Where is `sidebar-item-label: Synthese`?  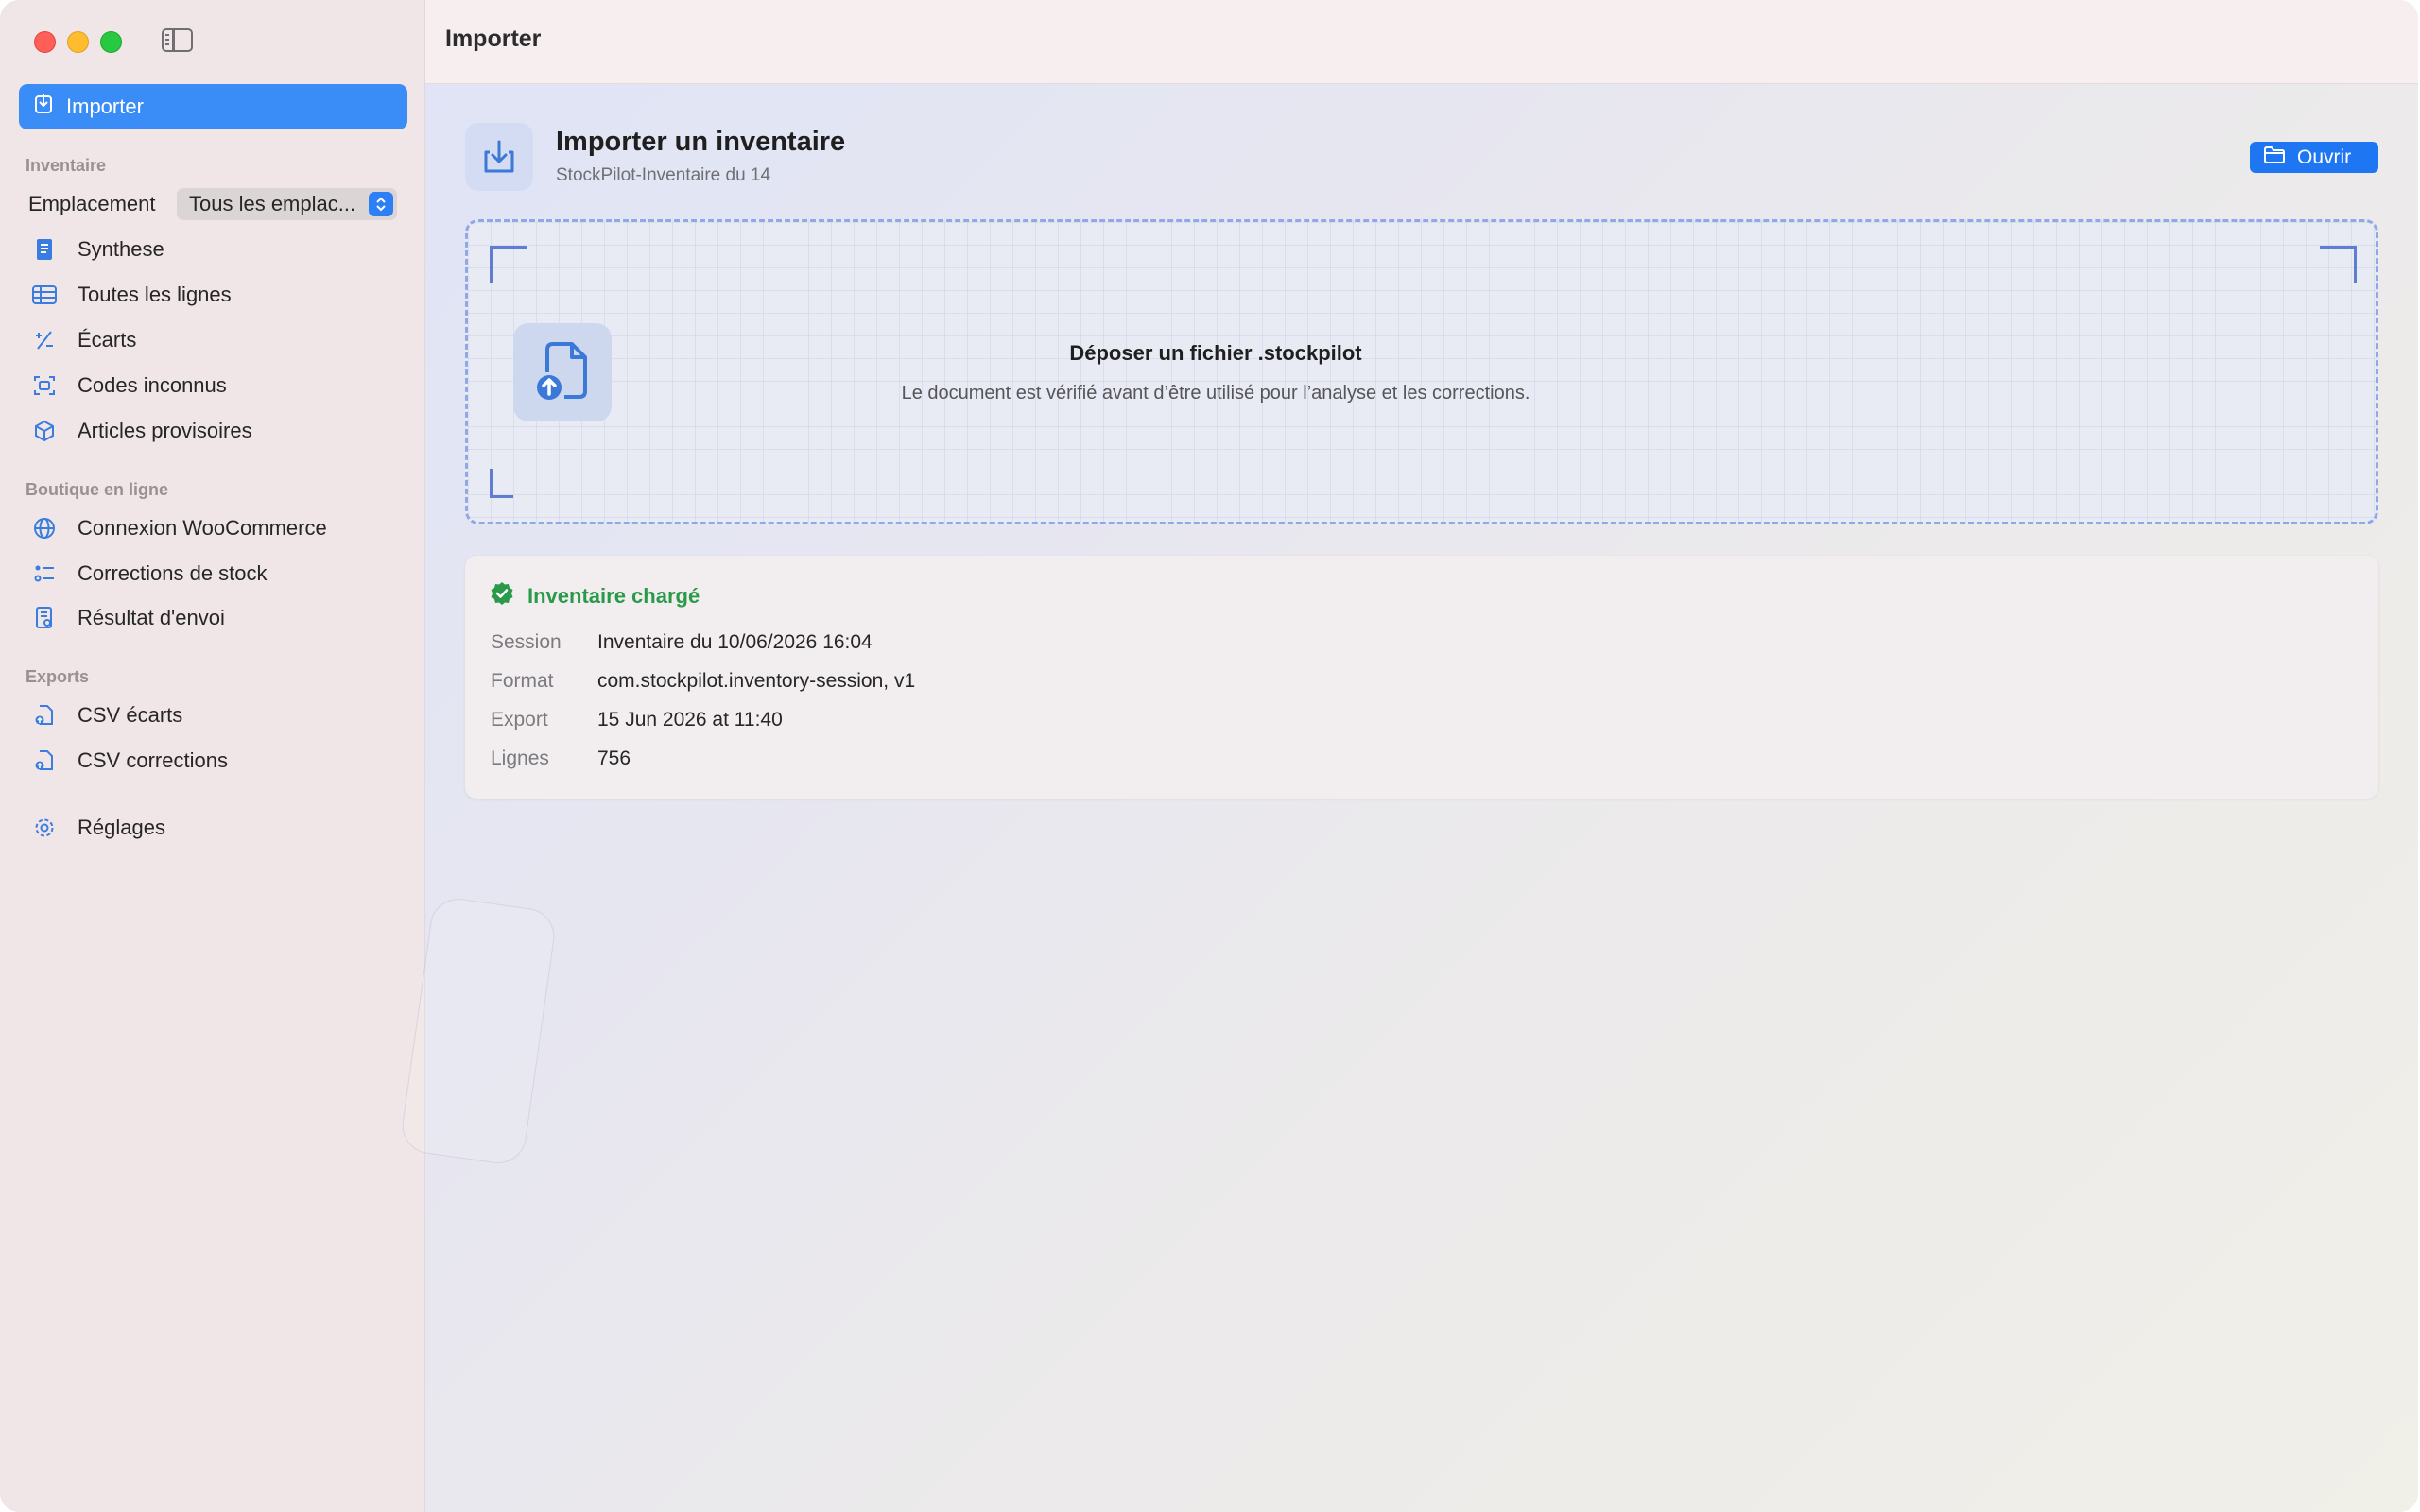 sidebar-item-label: Synthese is located at coordinates (121, 249).